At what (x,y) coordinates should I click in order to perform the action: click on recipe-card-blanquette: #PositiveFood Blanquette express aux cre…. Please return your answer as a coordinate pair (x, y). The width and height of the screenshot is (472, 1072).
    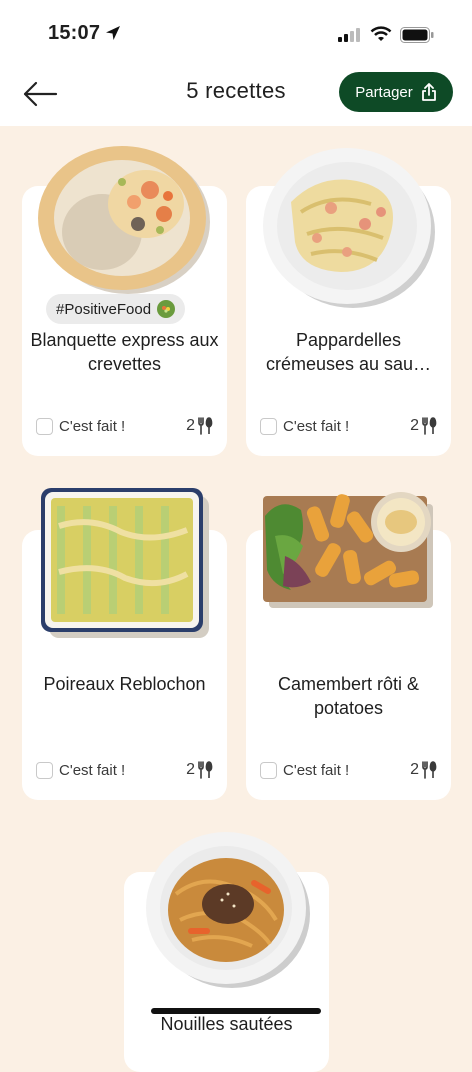
    Looking at the image, I should click on (124, 301).